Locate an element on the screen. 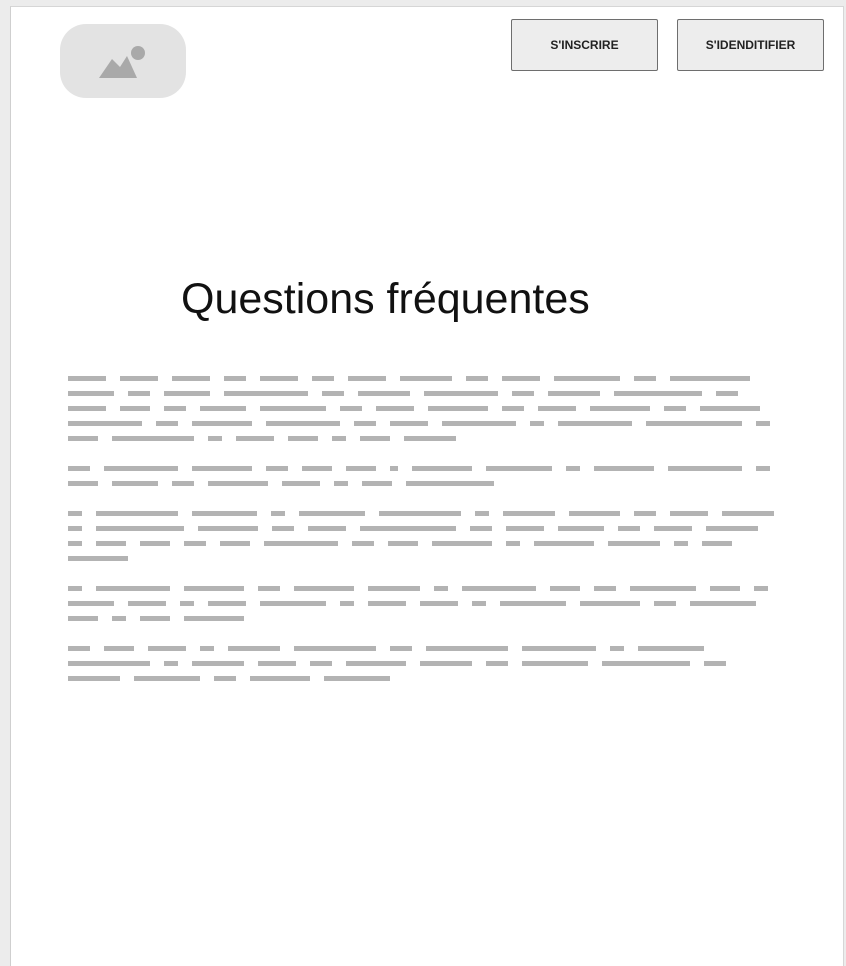  image-placeholder-icon is located at coordinates (122, 62).